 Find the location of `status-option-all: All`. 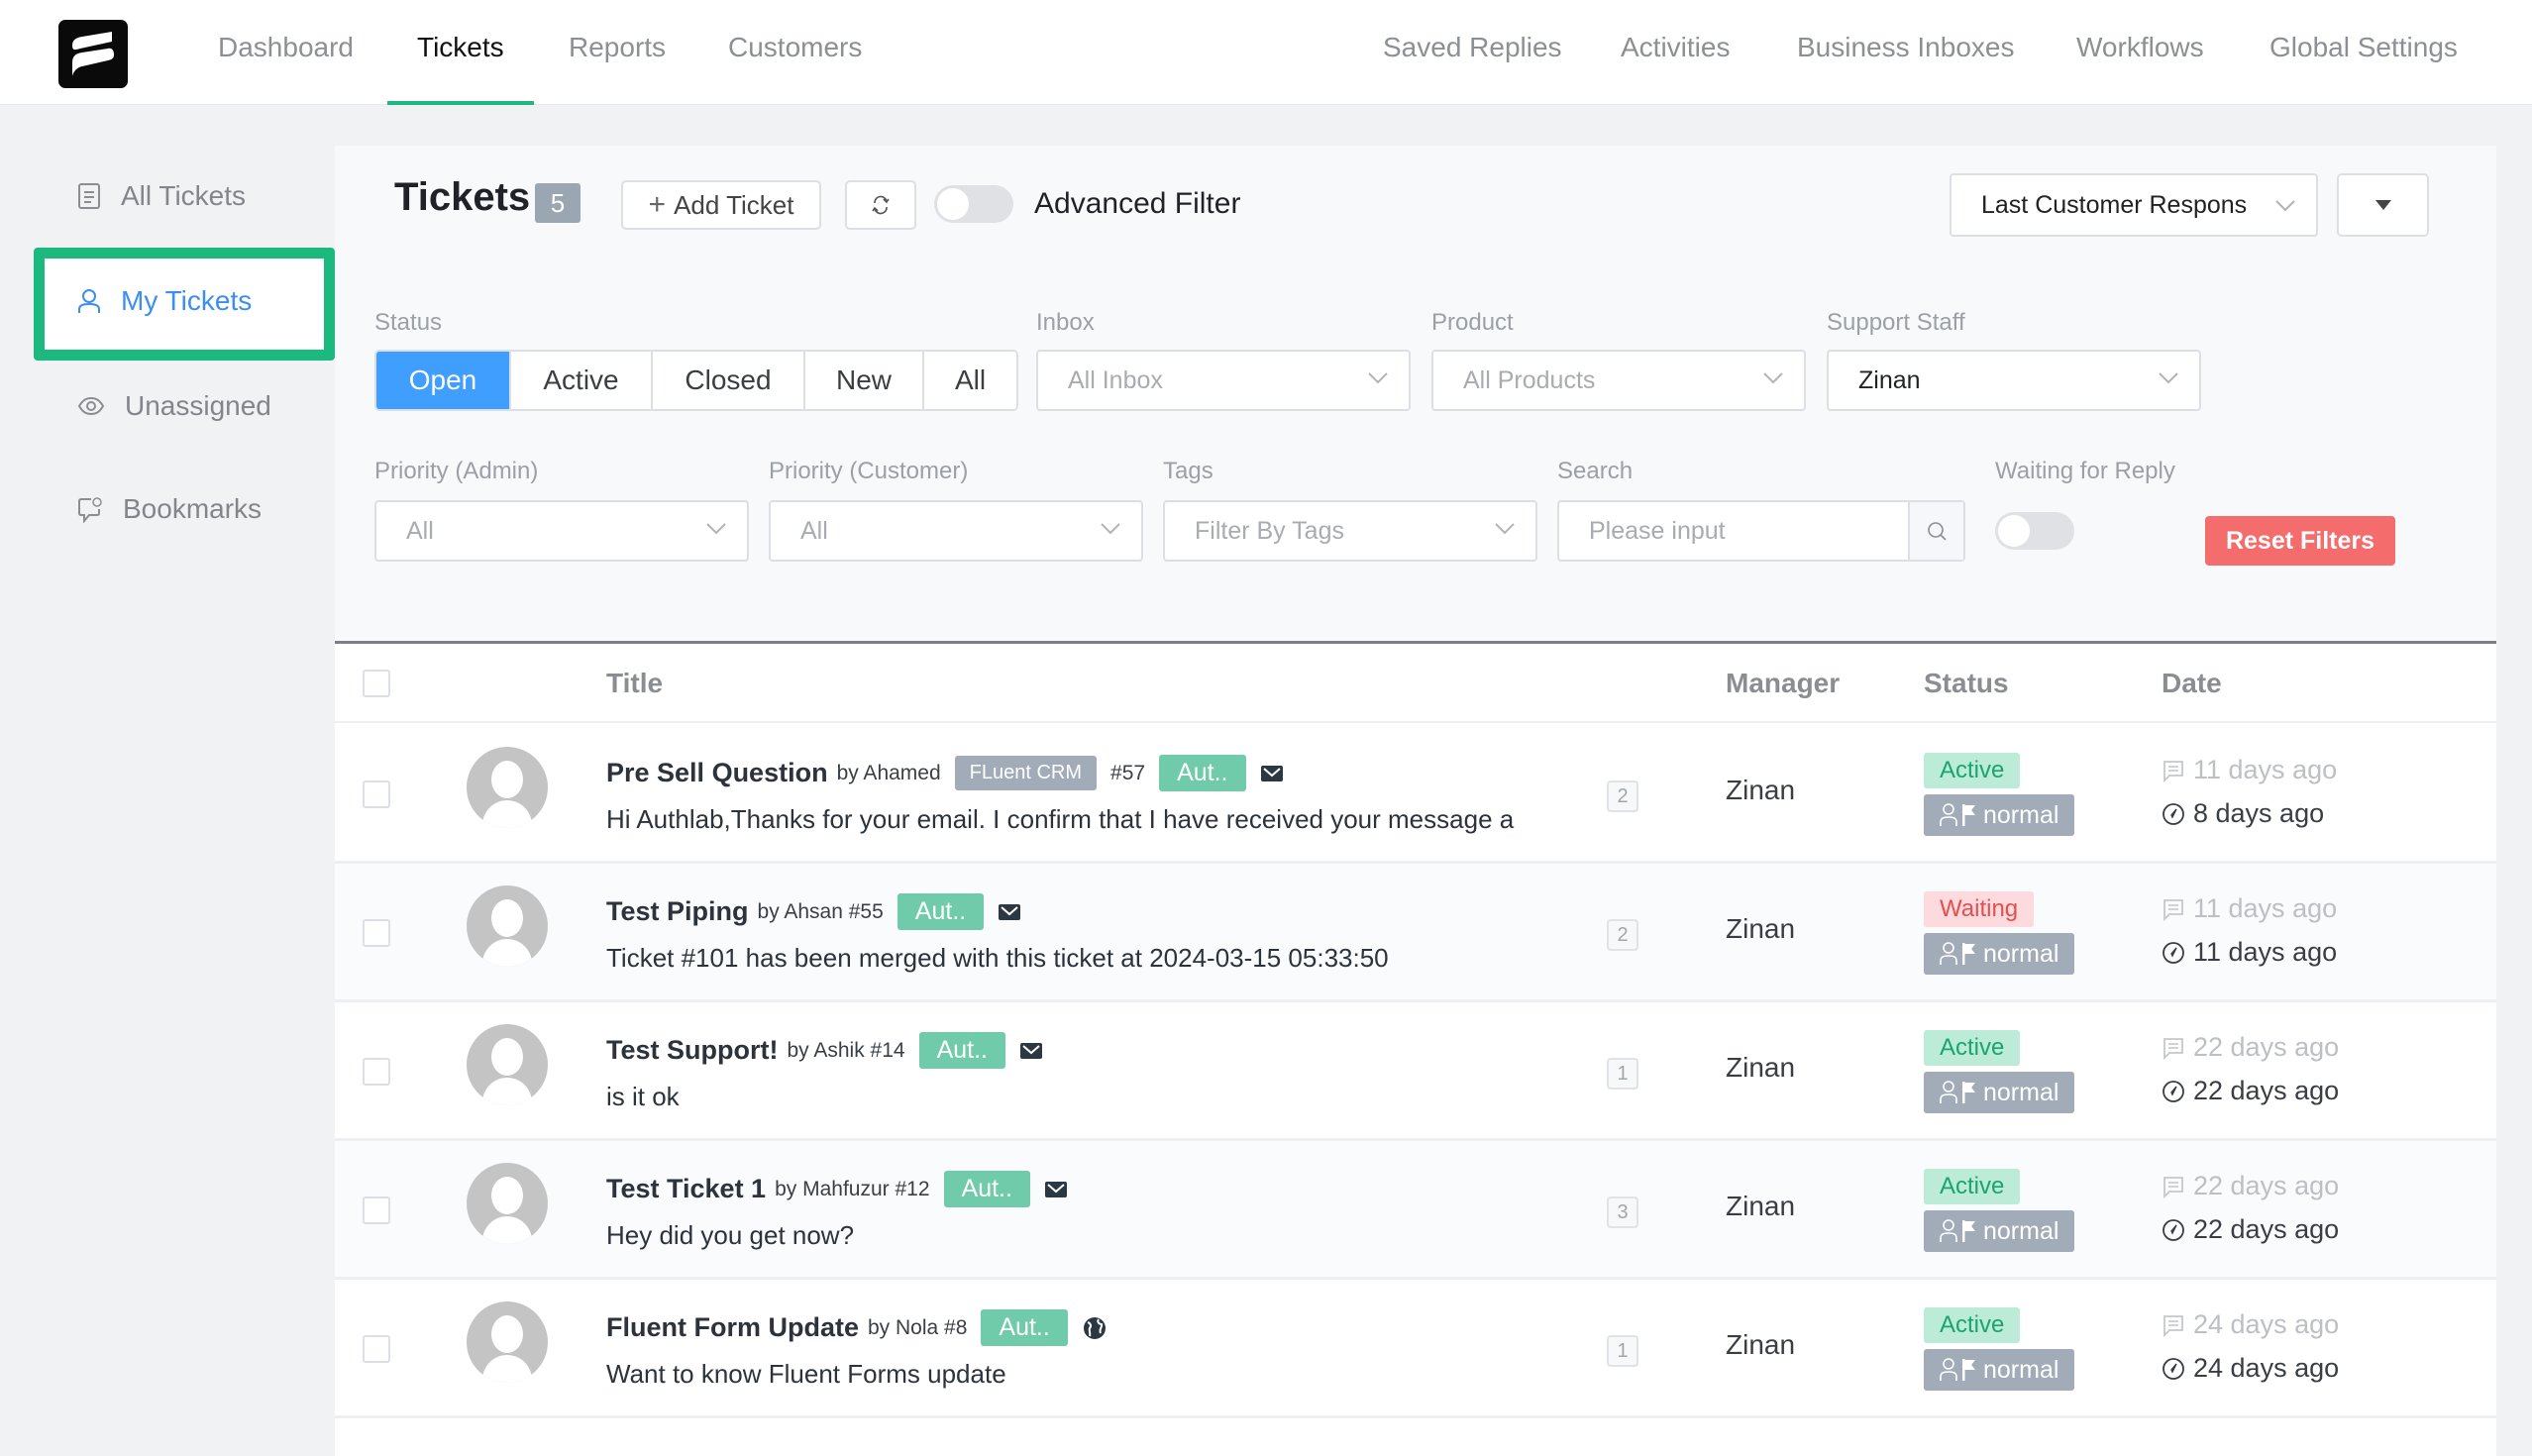

status-option-all: All is located at coordinates (969, 380).